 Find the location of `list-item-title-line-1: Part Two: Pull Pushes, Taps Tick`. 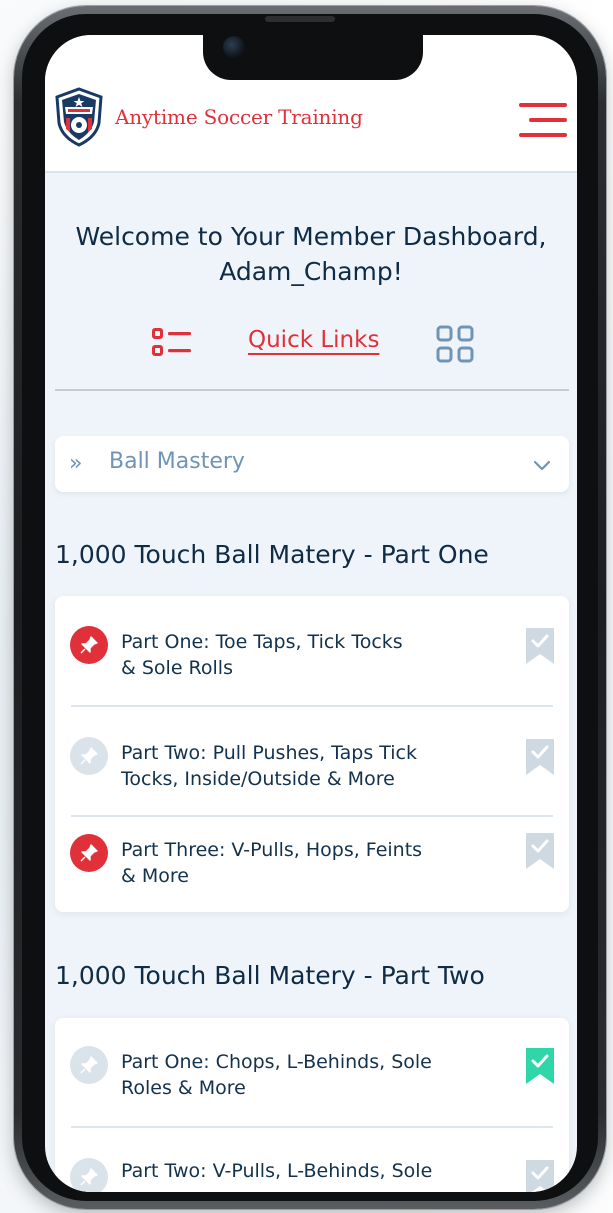

list-item-title-line-1: Part Two: Pull Pushes, Taps Tick is located at coordinates (269, 753).